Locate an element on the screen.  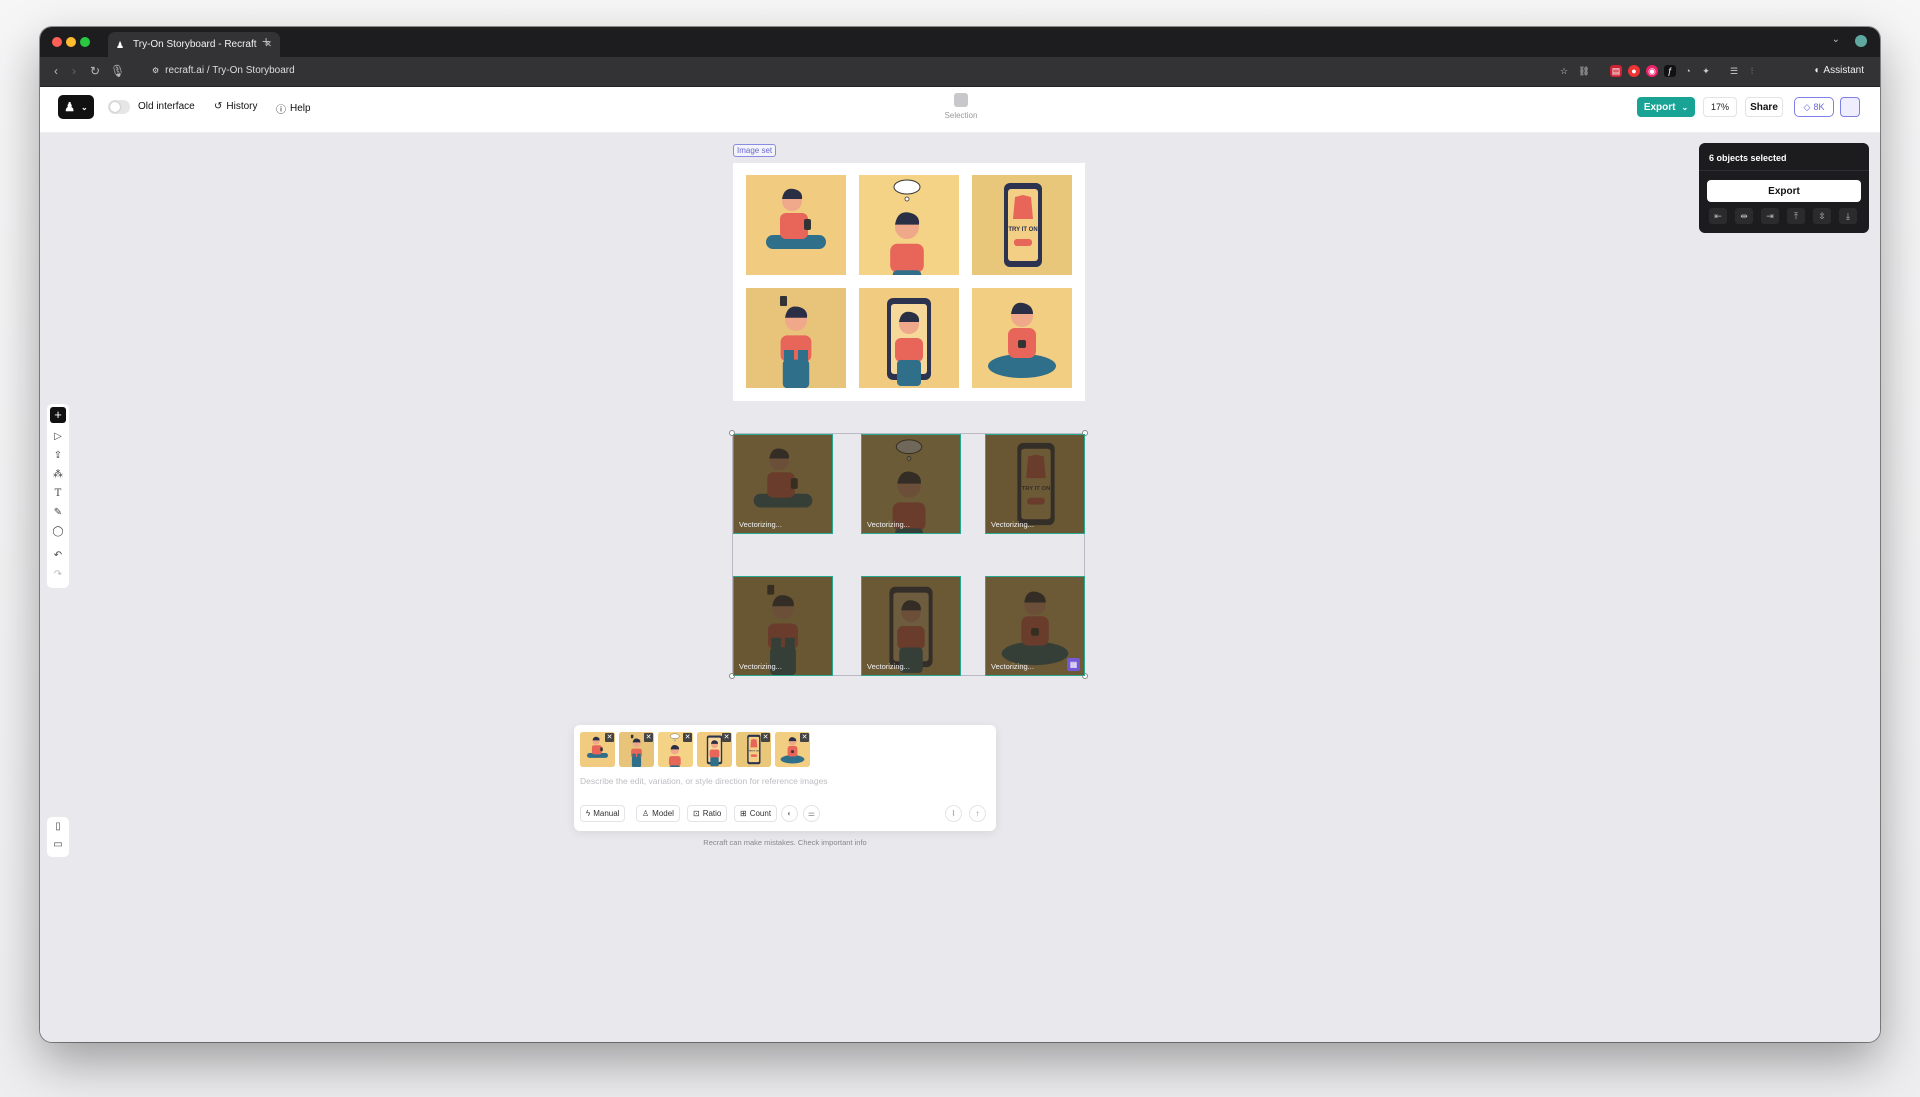
reading-list-icon: ☰ is located at coordinates (1734, 71).